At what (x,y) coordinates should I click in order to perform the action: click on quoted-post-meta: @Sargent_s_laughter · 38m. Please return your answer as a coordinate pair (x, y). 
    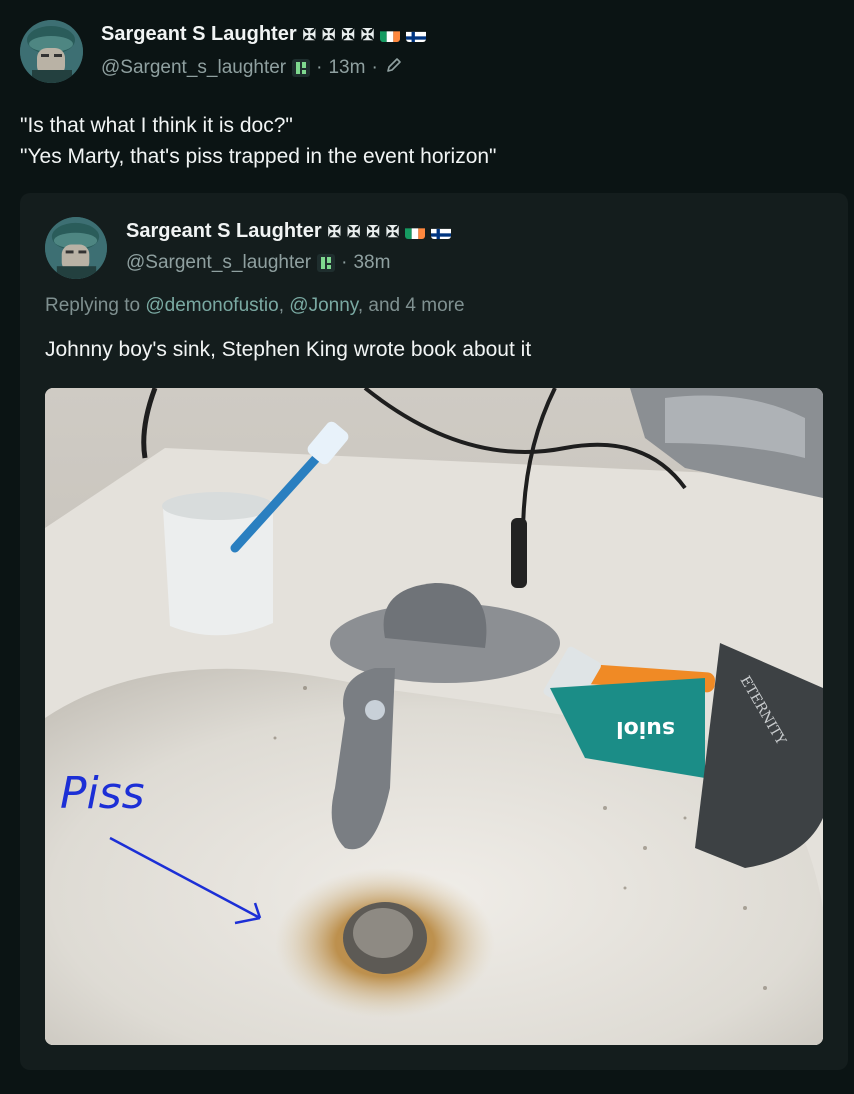
    Looking at the image, I should click on (258, 263).